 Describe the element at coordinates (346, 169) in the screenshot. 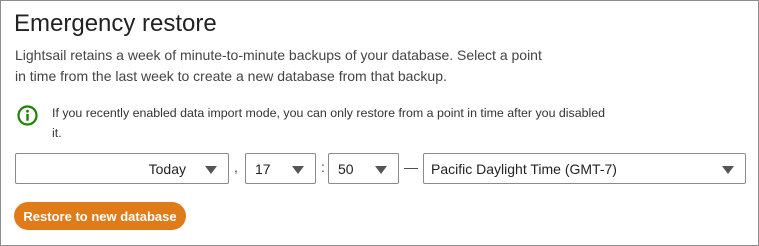

I see `minute-select-value: 50` at that location.